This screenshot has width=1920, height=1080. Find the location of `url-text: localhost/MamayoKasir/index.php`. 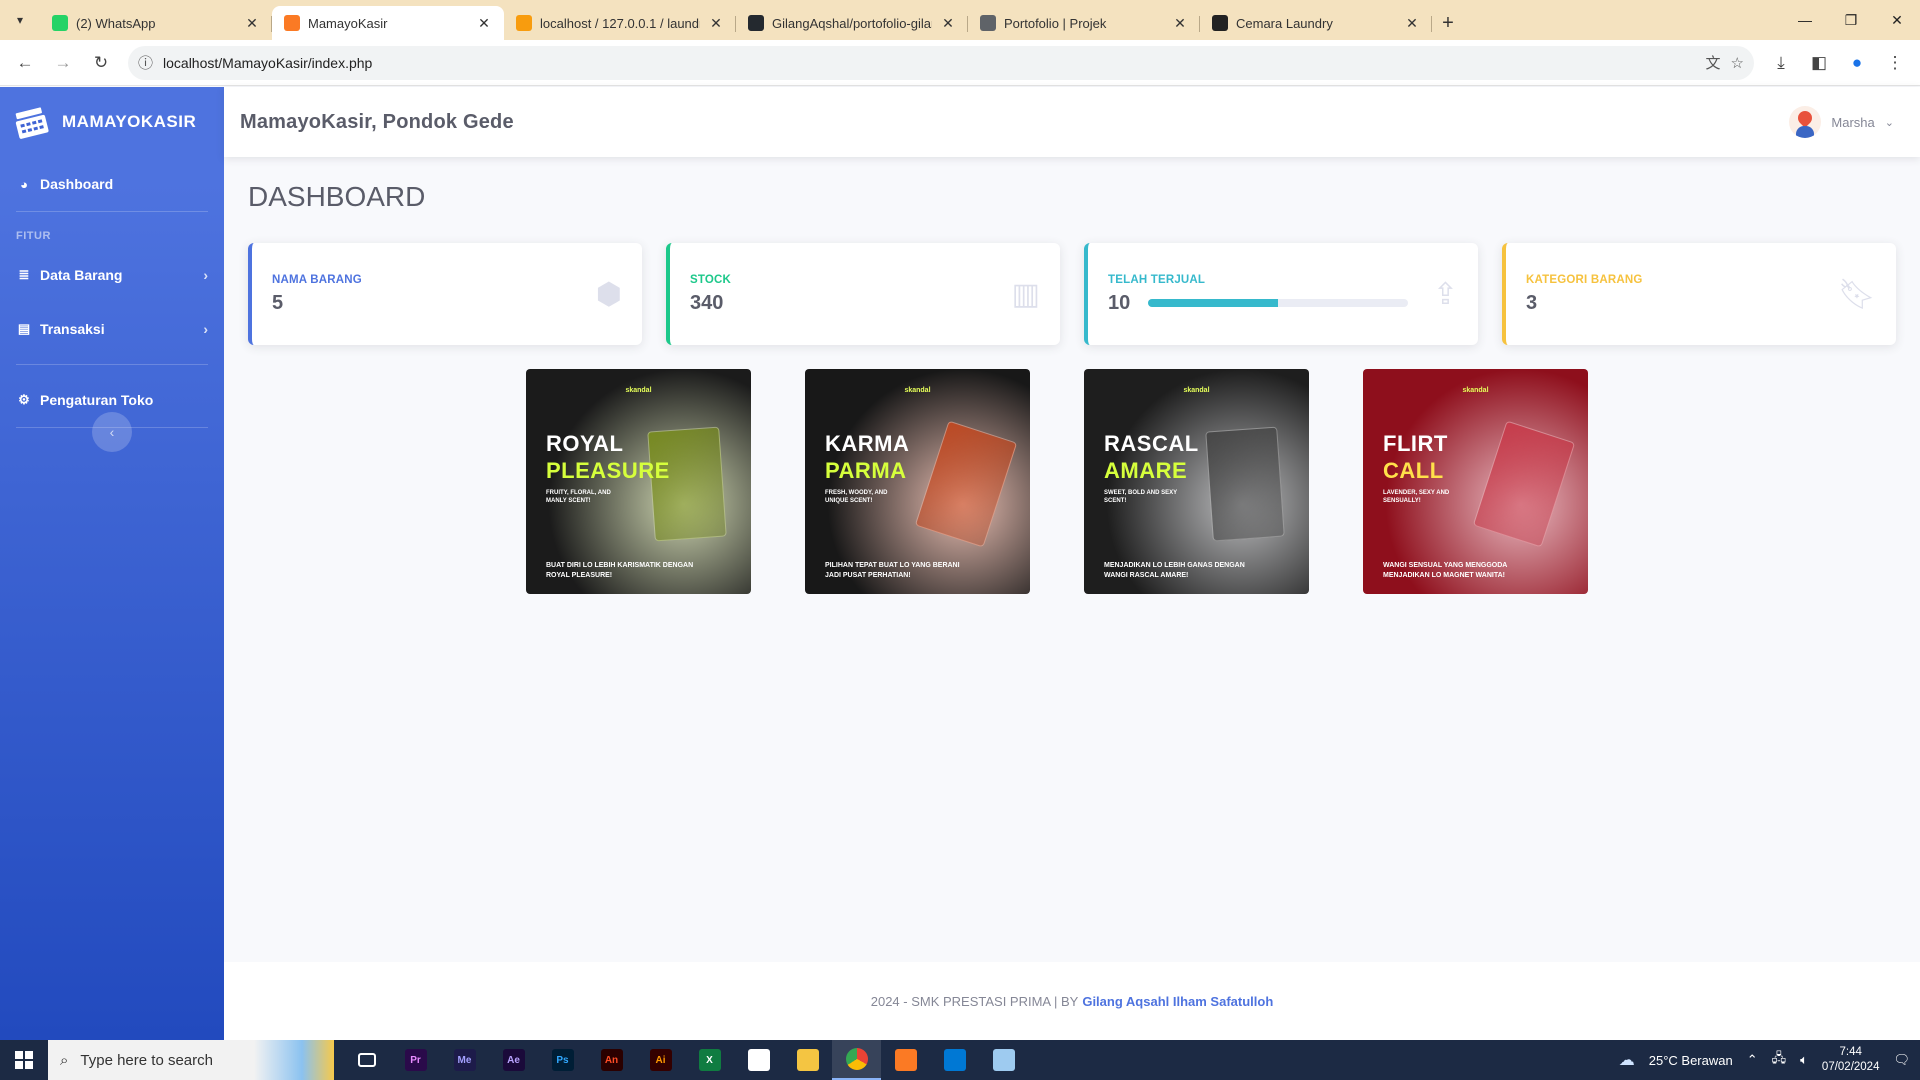

url-text: localhost/MamayoKasir/index.php is located at coordinates (929, 63).